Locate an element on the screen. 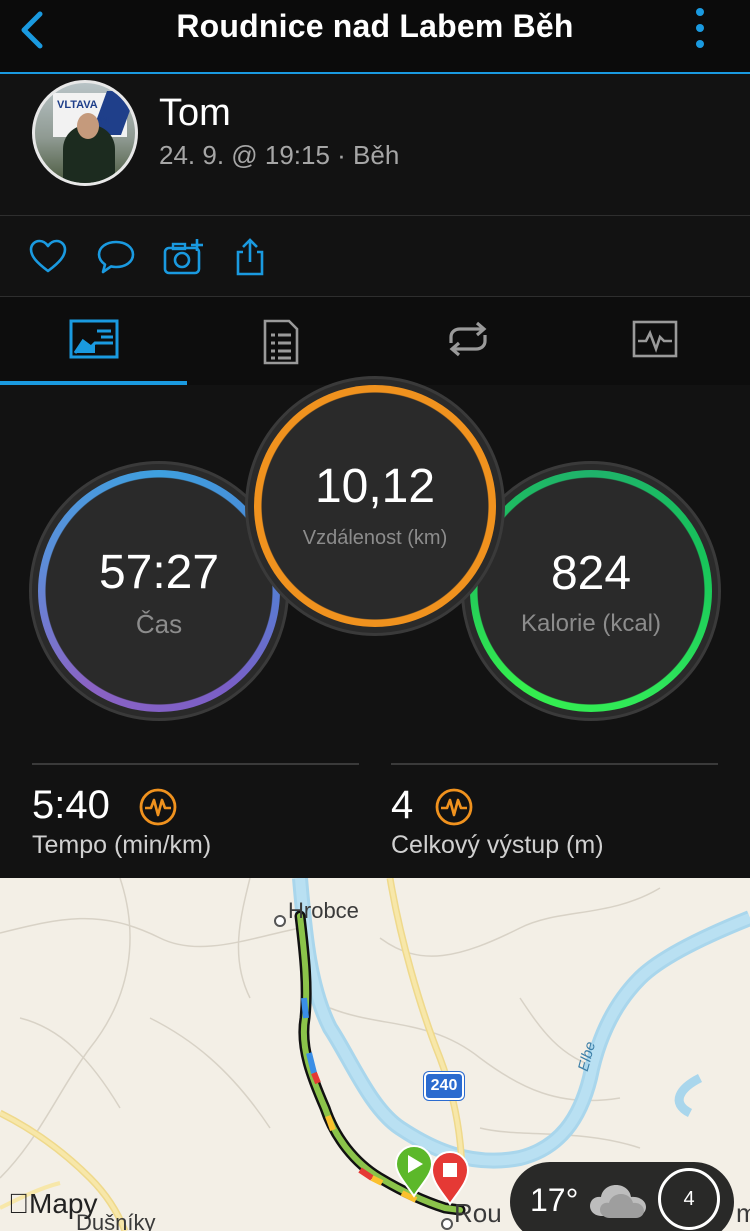 This screenshot has width=750, height=1231. distance-ring: 10,12 Vzdálenost (km) is located at coordinates (375, 506).